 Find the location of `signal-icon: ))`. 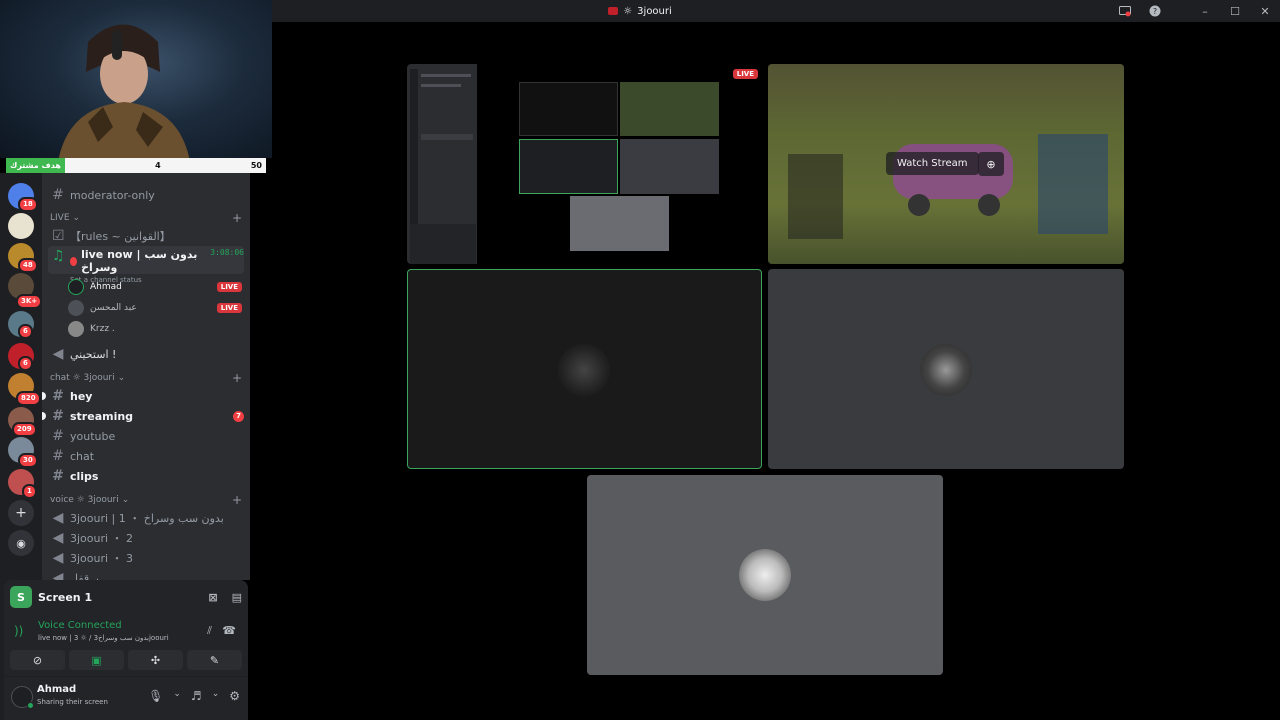

signal-icon: )) is located at coordinates (18, 631).